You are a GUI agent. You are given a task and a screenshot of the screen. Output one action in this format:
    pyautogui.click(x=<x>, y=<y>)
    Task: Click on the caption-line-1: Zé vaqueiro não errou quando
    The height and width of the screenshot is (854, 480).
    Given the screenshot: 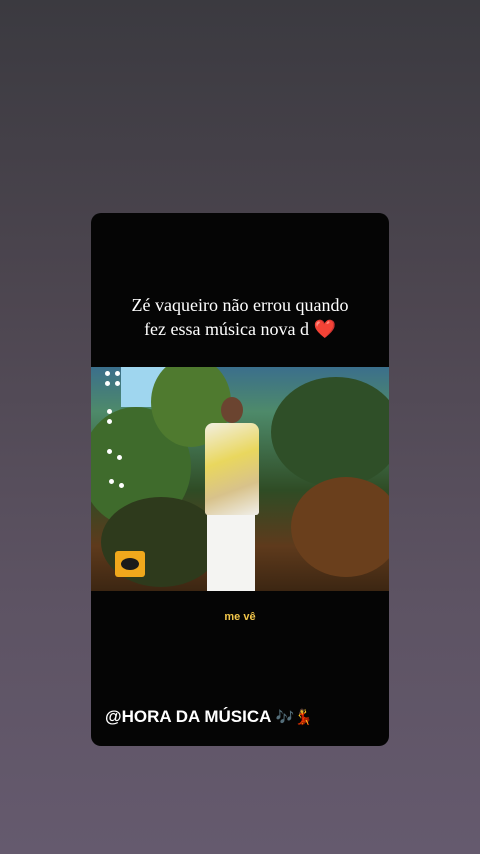 What is the action you would take?
    pyautogui.click(x=240, y=305)
    